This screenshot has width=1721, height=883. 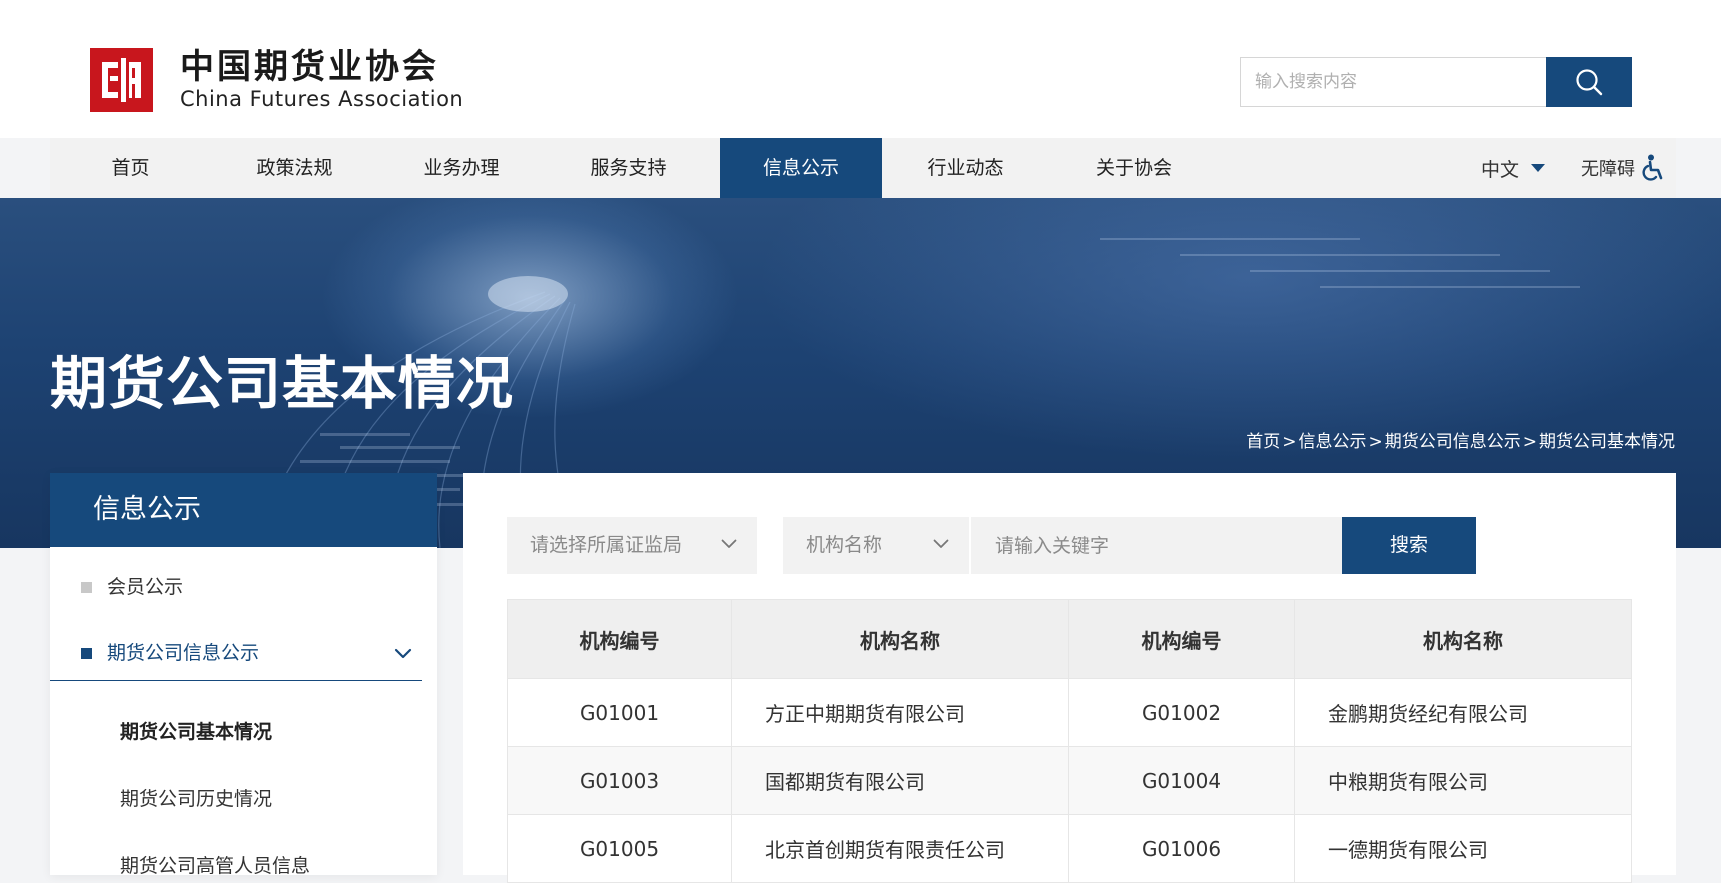 I want to click on sidebar-subitem-history: 期货公司历史情况, so click(x=196, y=797).